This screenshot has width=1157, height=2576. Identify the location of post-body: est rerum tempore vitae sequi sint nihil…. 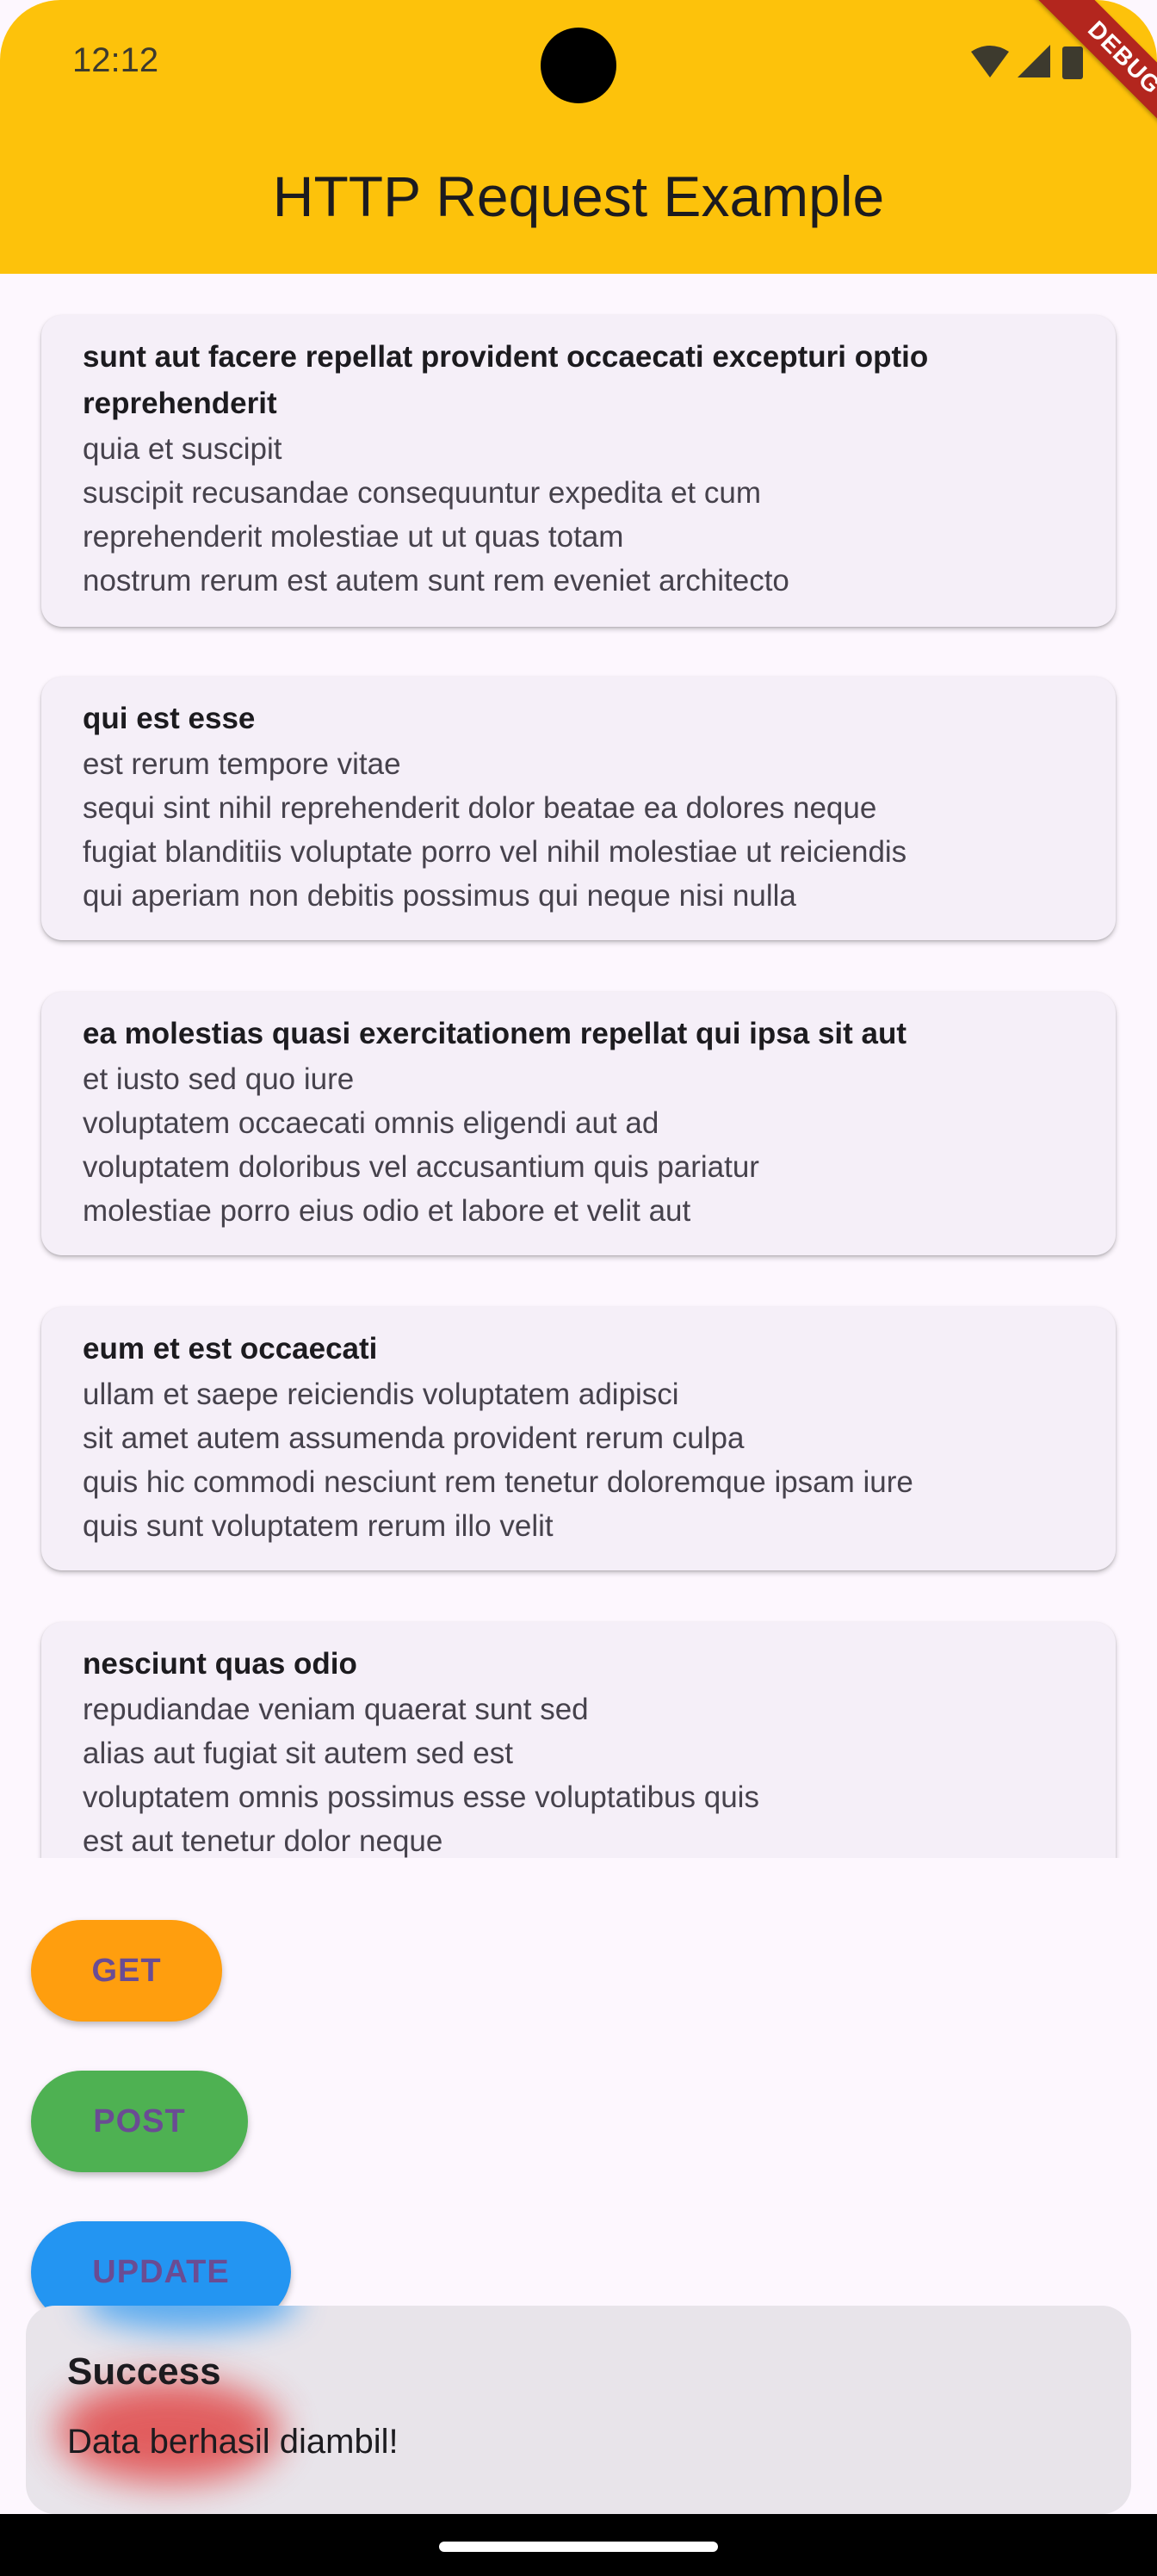
(495, 830).